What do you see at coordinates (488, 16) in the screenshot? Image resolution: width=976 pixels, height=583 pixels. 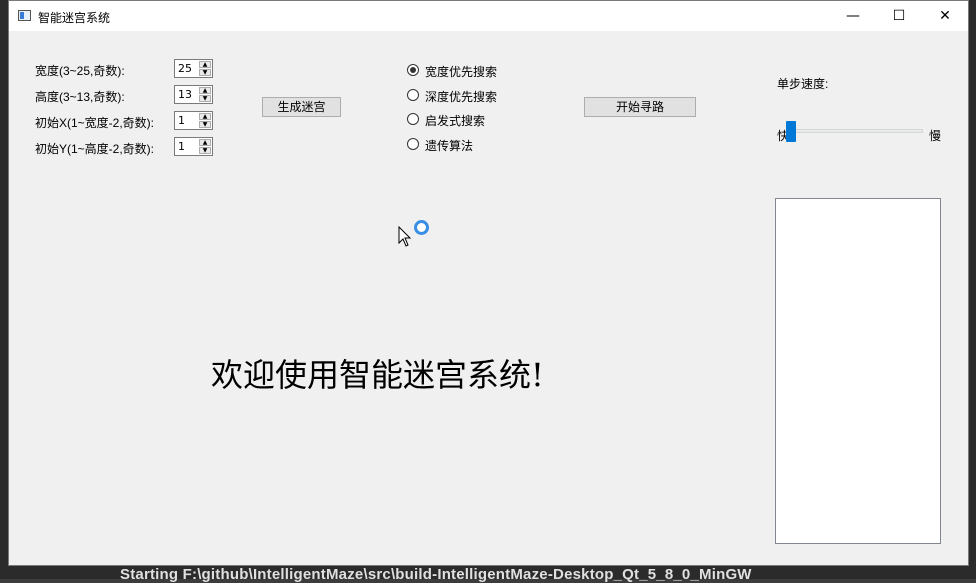 I see `title-bar: 智能迷宫系统 — ☐ ✕` at bounding box center [488, 16].